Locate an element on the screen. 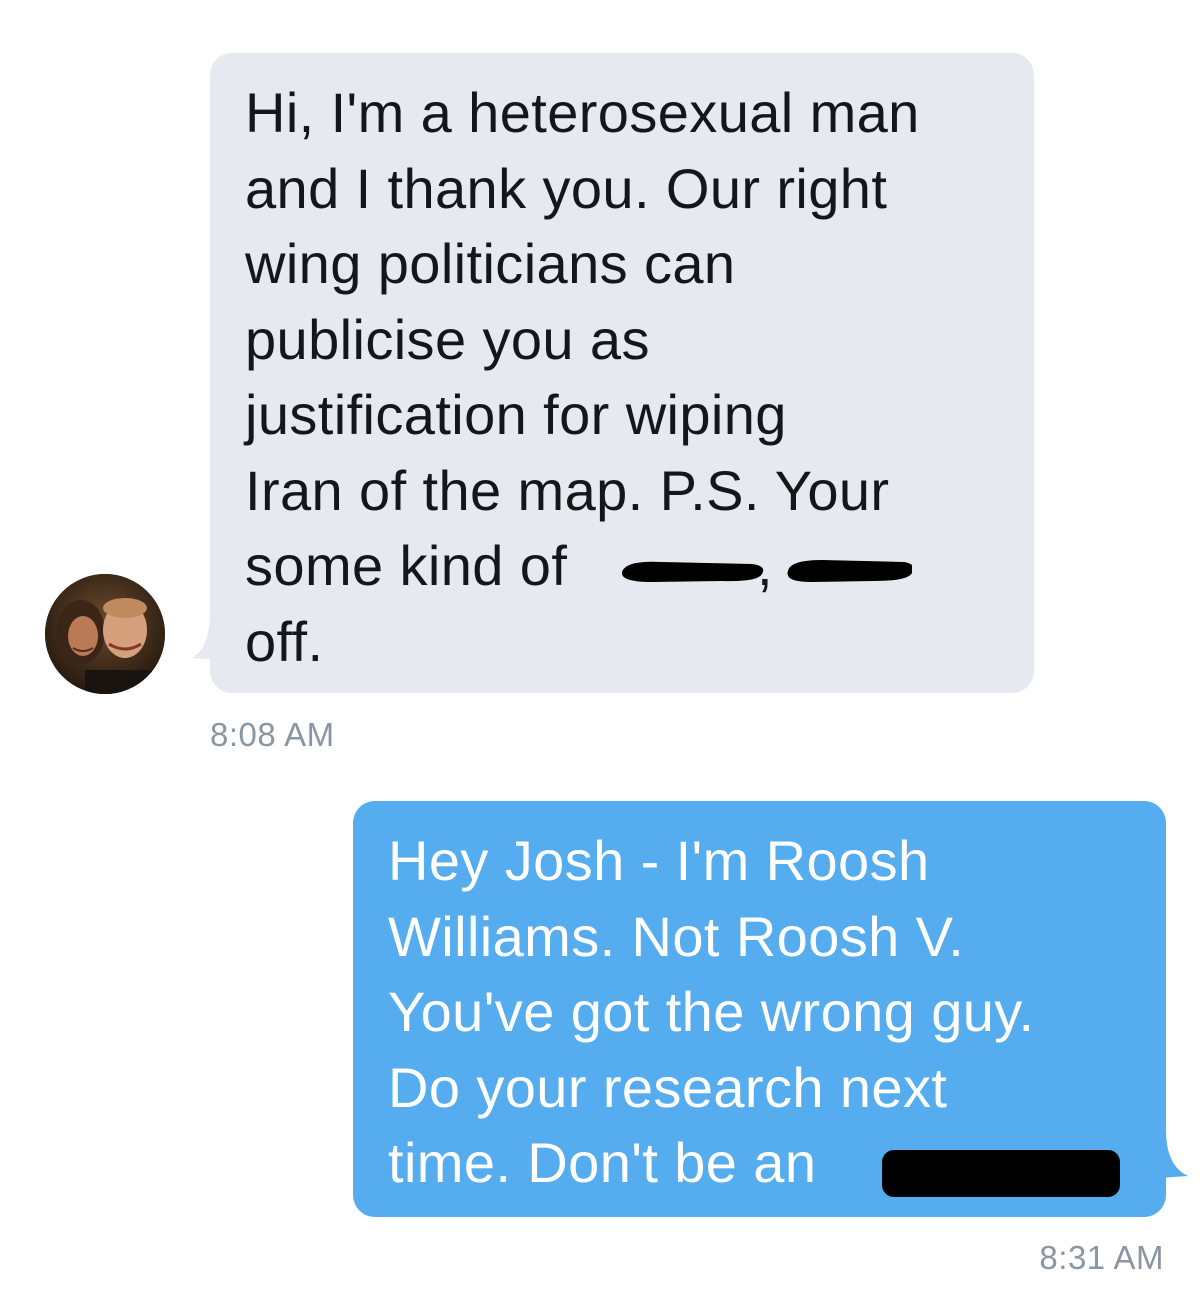 The image size is (1200, 1311). outgoing-line-1: Hey Josh - I'm Roosh is located at coordinates (659, 860).